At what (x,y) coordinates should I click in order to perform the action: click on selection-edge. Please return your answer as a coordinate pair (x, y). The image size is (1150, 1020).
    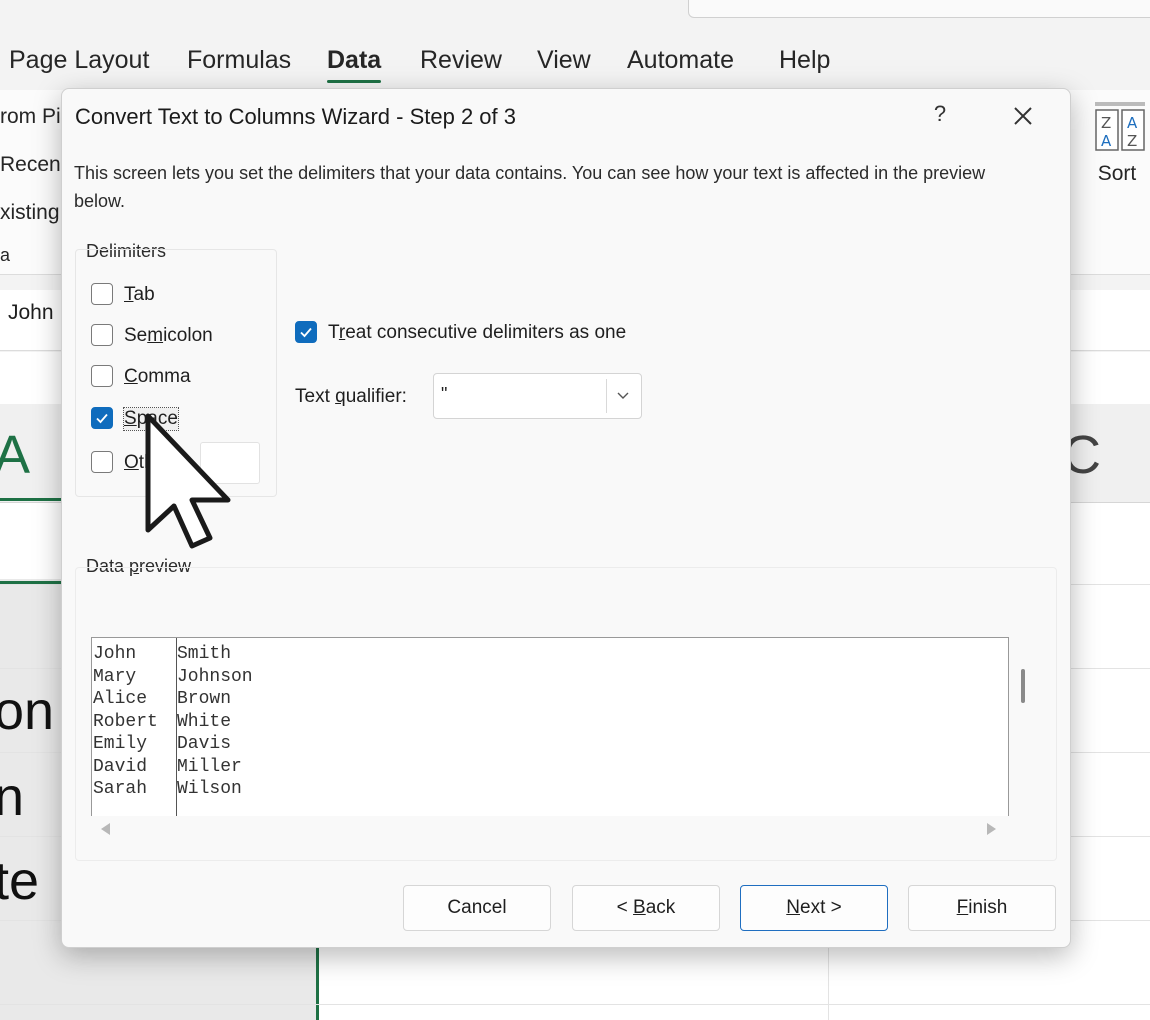
    Looking at the image, I should click on (317, 981).